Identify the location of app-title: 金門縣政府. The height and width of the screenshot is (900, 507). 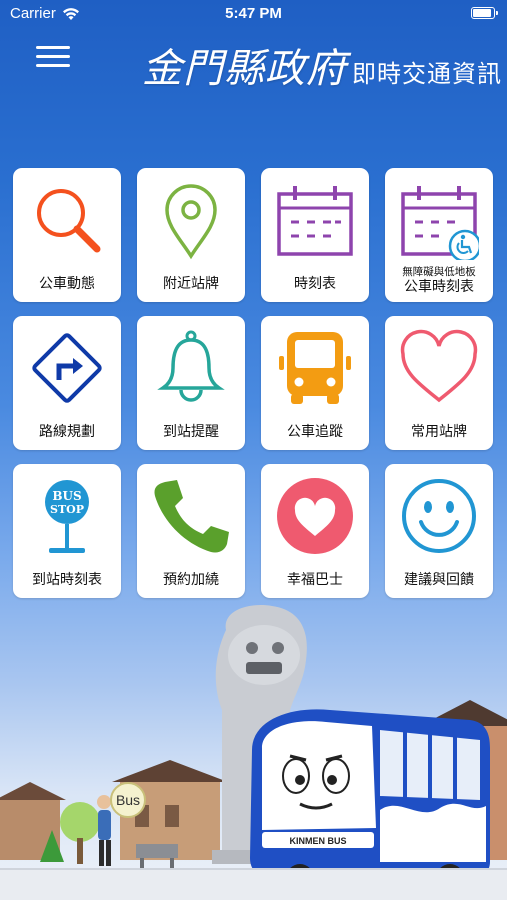
(244, 69).